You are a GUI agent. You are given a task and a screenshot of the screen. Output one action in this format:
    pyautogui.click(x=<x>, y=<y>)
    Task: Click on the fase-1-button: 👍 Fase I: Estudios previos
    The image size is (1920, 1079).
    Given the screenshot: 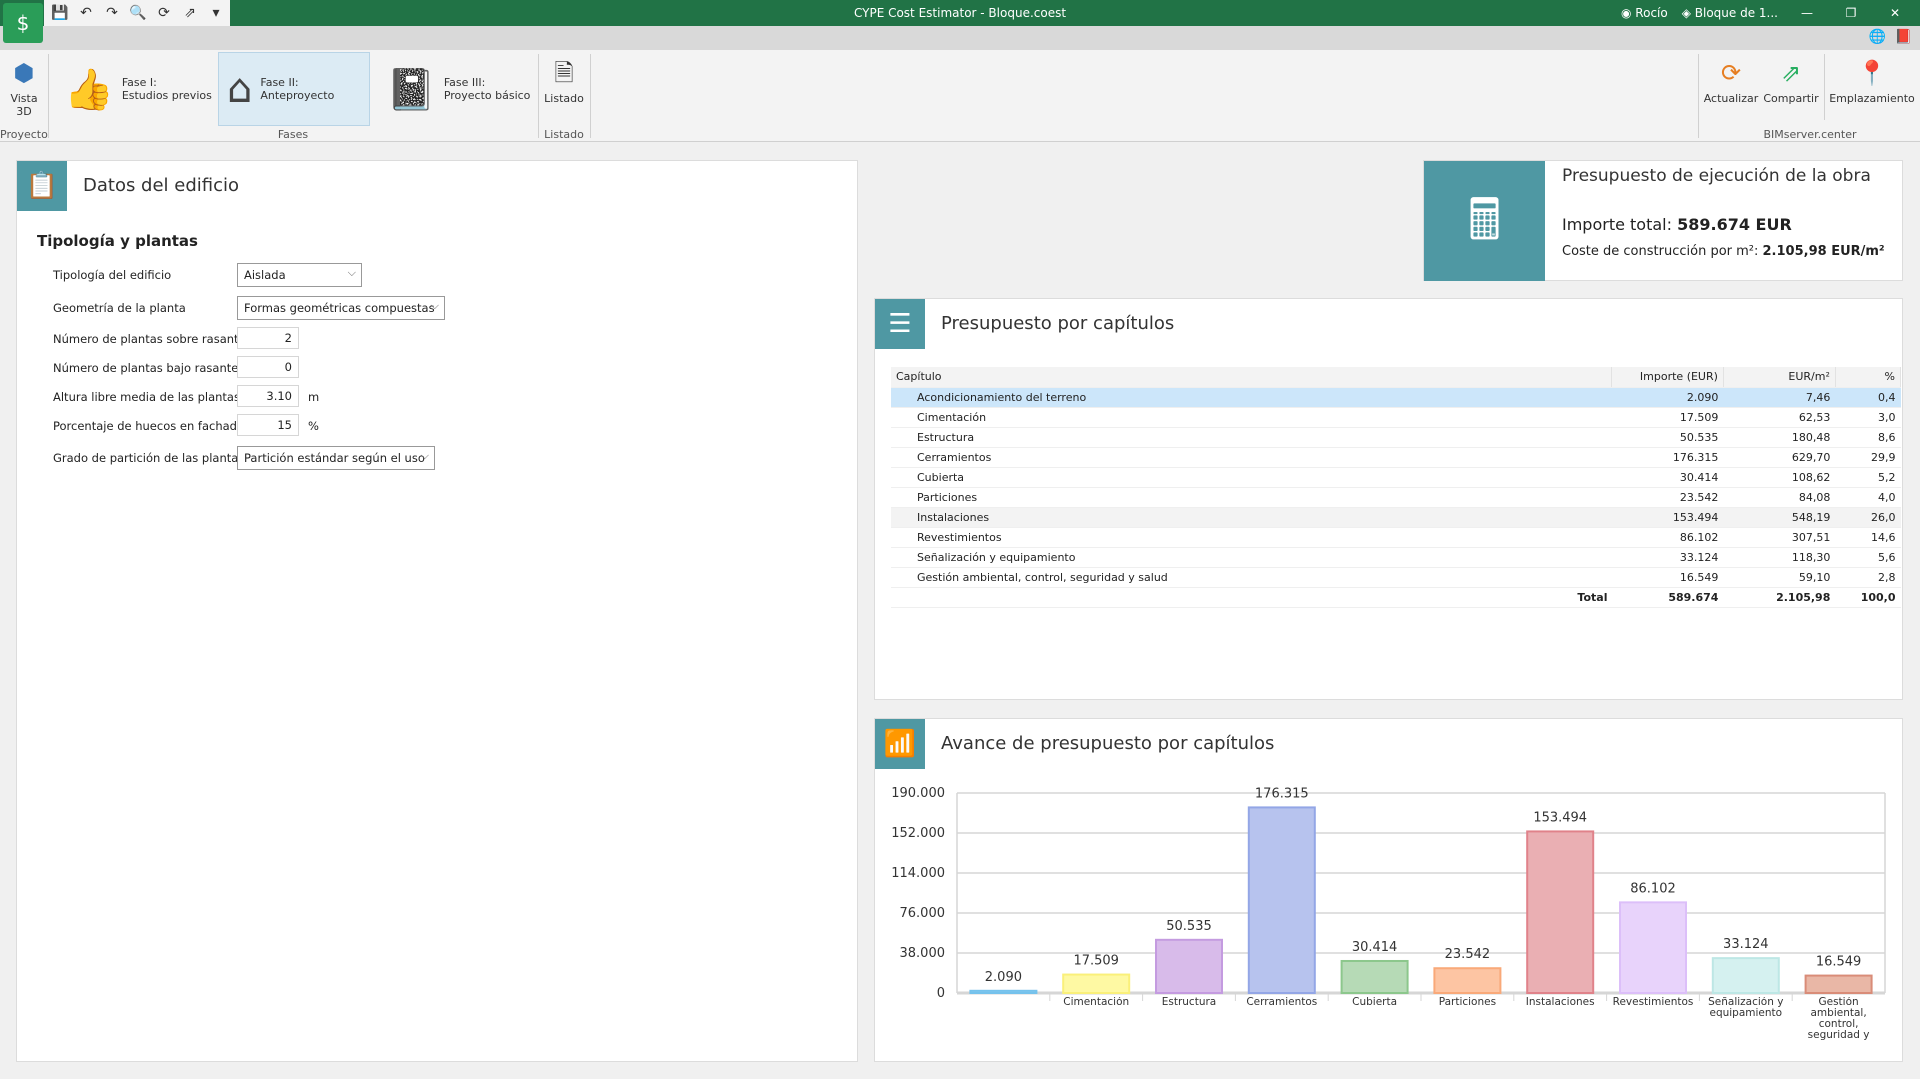 What is the action you would take?
    pyautogui.click(x=136, y=89)
    